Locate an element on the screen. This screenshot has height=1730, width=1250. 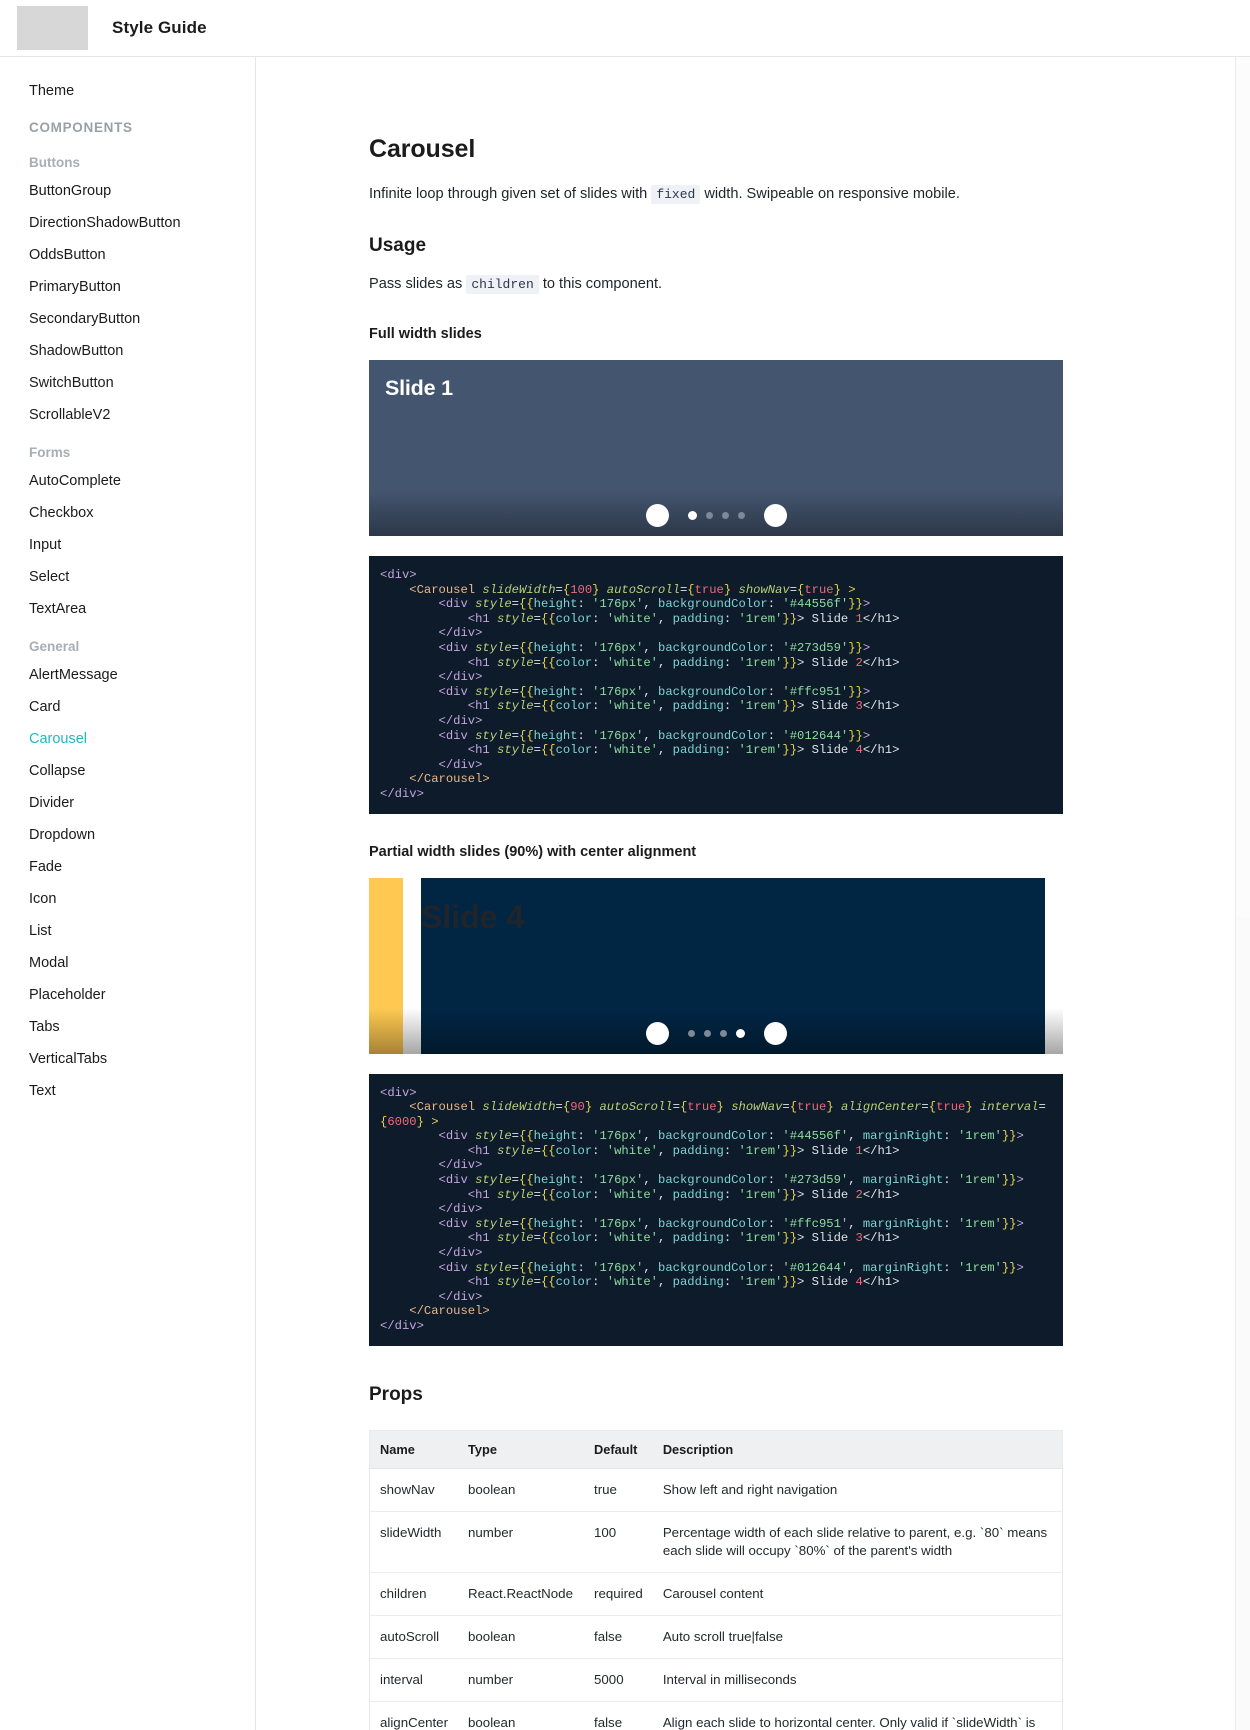
sidebar-item-icon: Icon is located at coordinates (127, 899).